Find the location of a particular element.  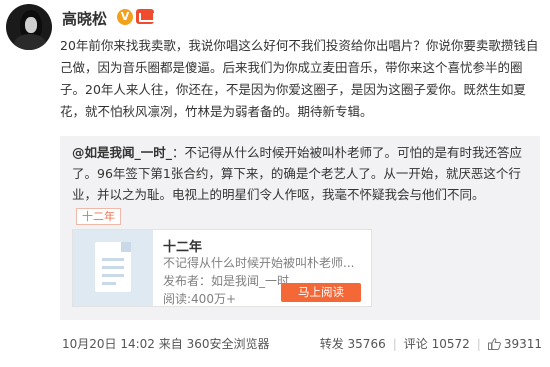

like-count: 39311 is located at coordinates (522, 343).